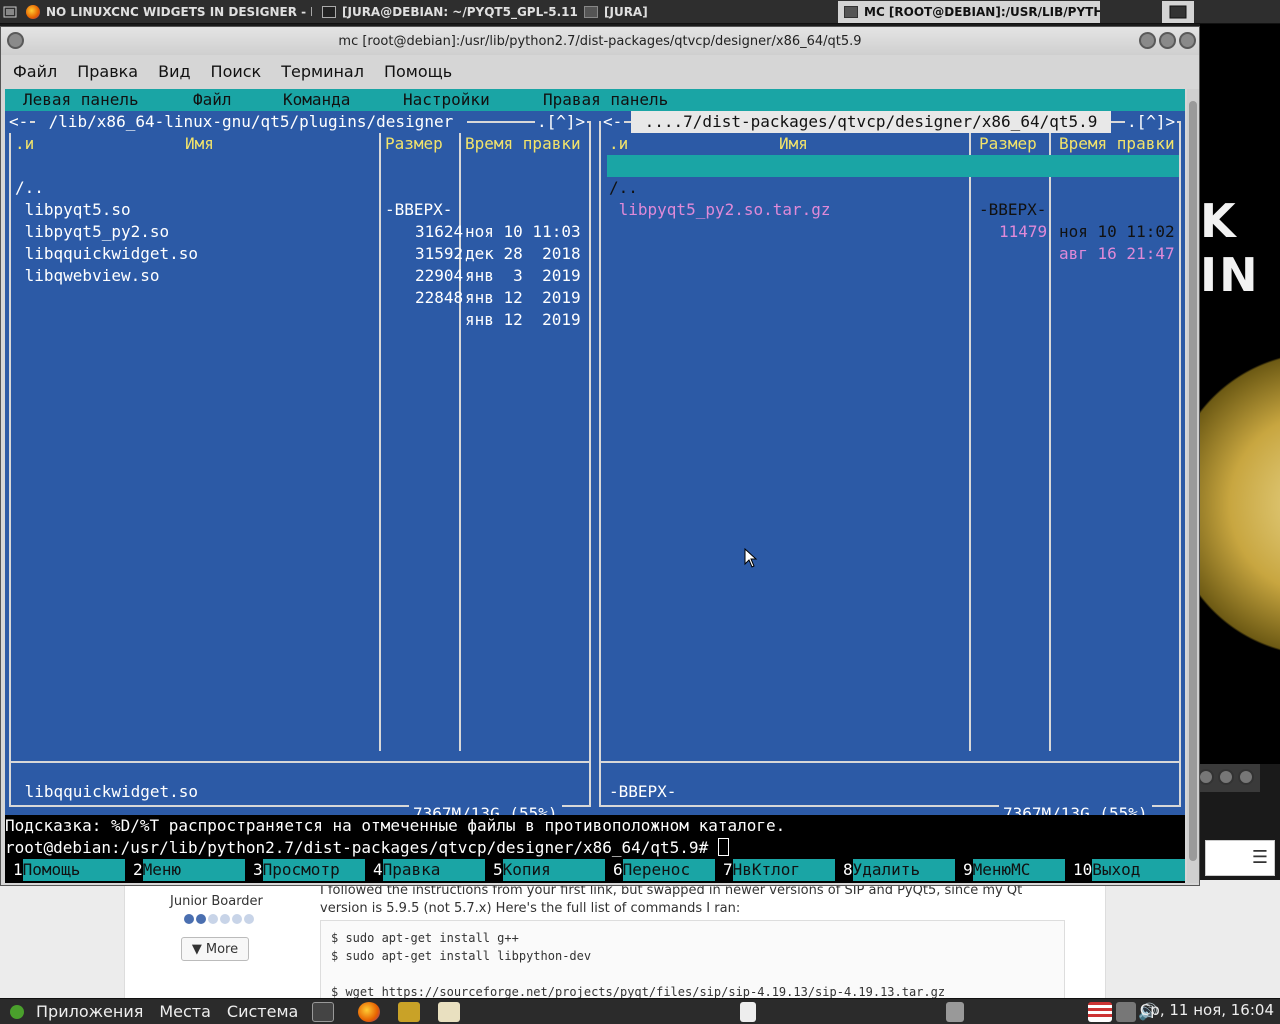  What do you see at coordinates (783, 870) in the screenshot?
I see `fkey-label: НвКтлог` at bounding box center [783, 870].